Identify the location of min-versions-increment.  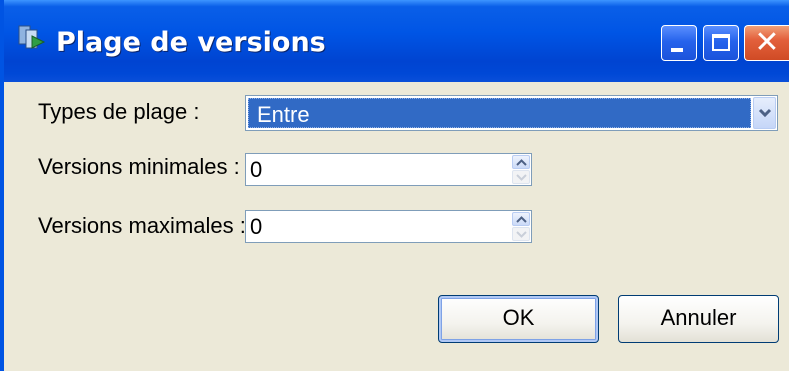
(521, 162).